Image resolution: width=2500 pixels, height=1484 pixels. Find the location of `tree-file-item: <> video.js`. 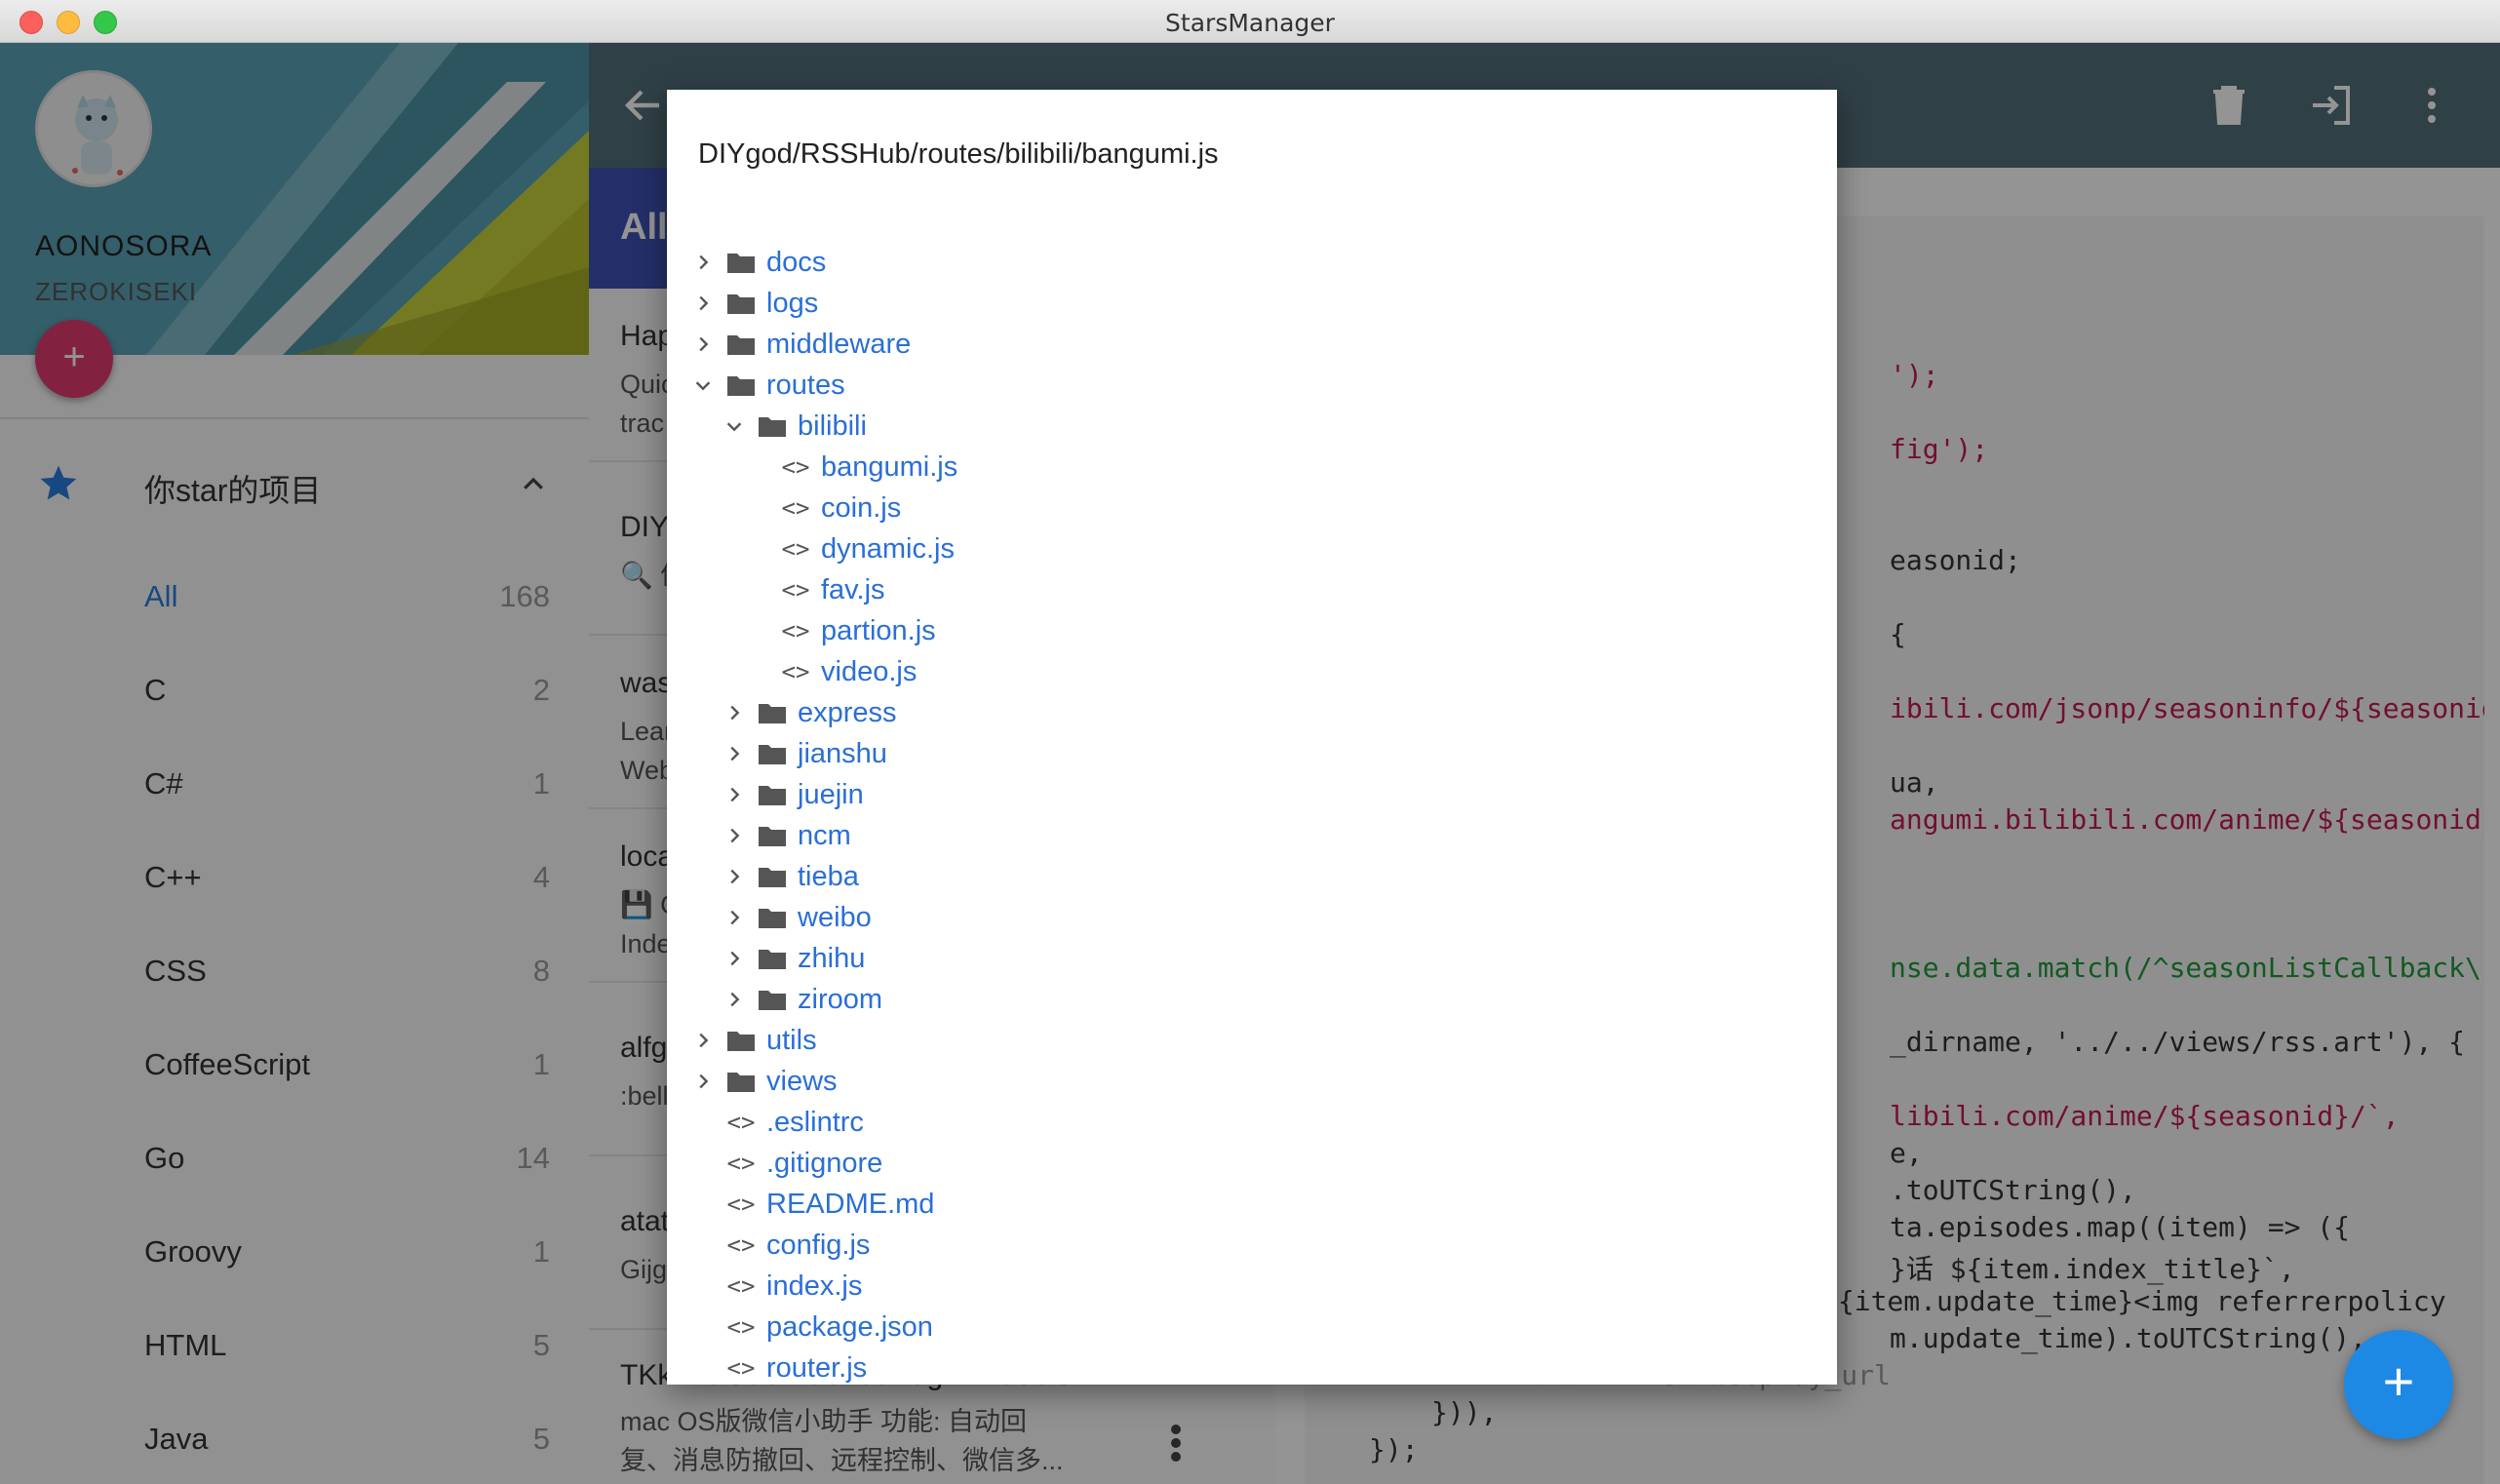

tree-file-item: <> video.js is located at coordinates (849, 671).